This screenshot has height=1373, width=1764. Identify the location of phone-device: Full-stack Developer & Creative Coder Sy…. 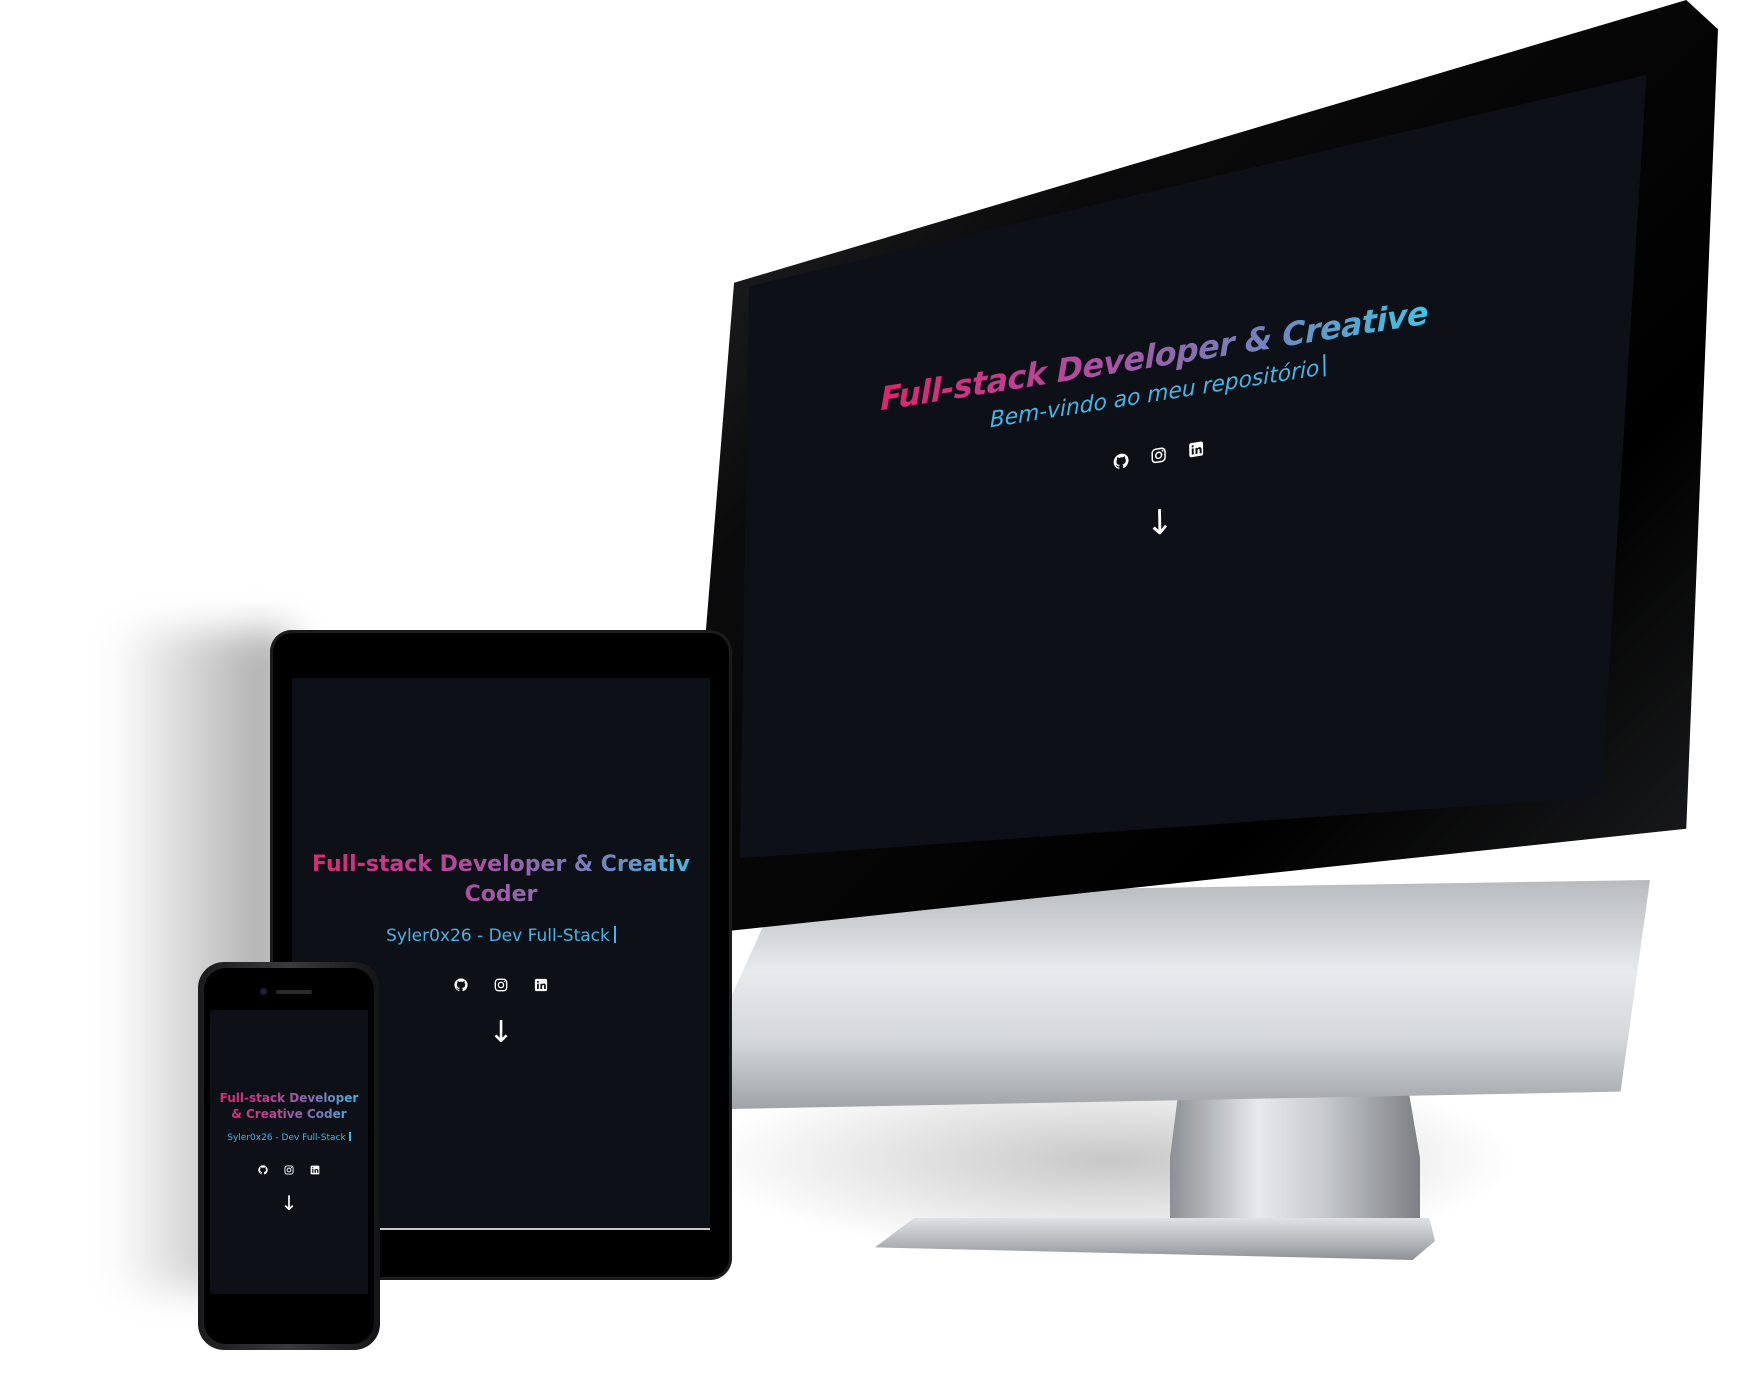
(289, 1156).